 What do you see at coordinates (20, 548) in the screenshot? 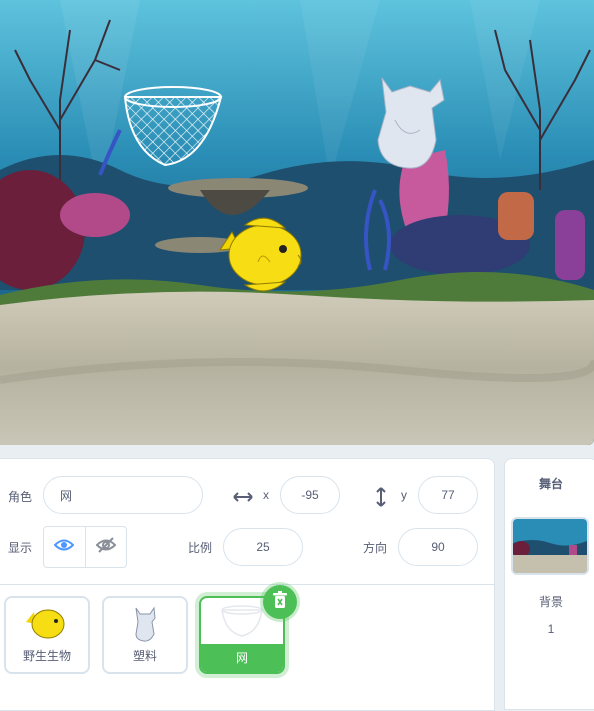
I see `show-label: 显示` at bounding box center [20, 548].